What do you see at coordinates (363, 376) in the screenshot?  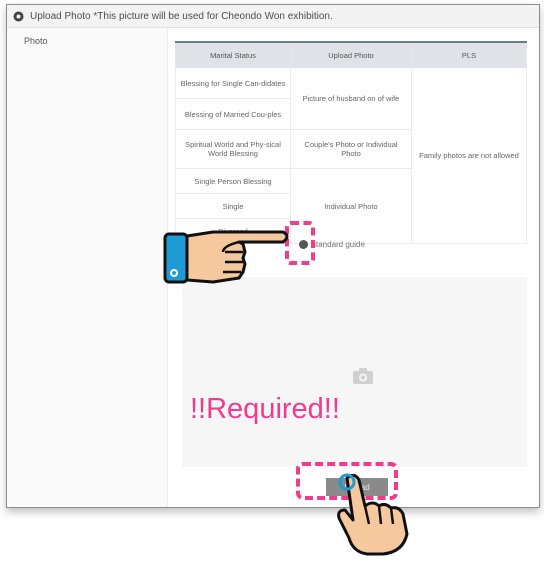 I see `camera-icon` at bounding box center [363, 376].